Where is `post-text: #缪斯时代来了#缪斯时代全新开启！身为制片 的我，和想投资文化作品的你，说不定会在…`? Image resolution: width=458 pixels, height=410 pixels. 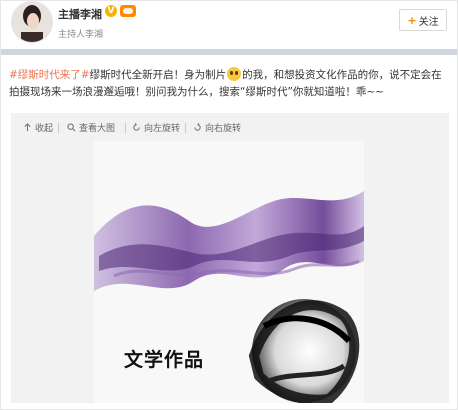 post-text: #缪斯时代来了#缪斯时代全新开启！身为制片 的我，和想投资文化作品的你，说不定会在… is located at coordinates (229, 84).